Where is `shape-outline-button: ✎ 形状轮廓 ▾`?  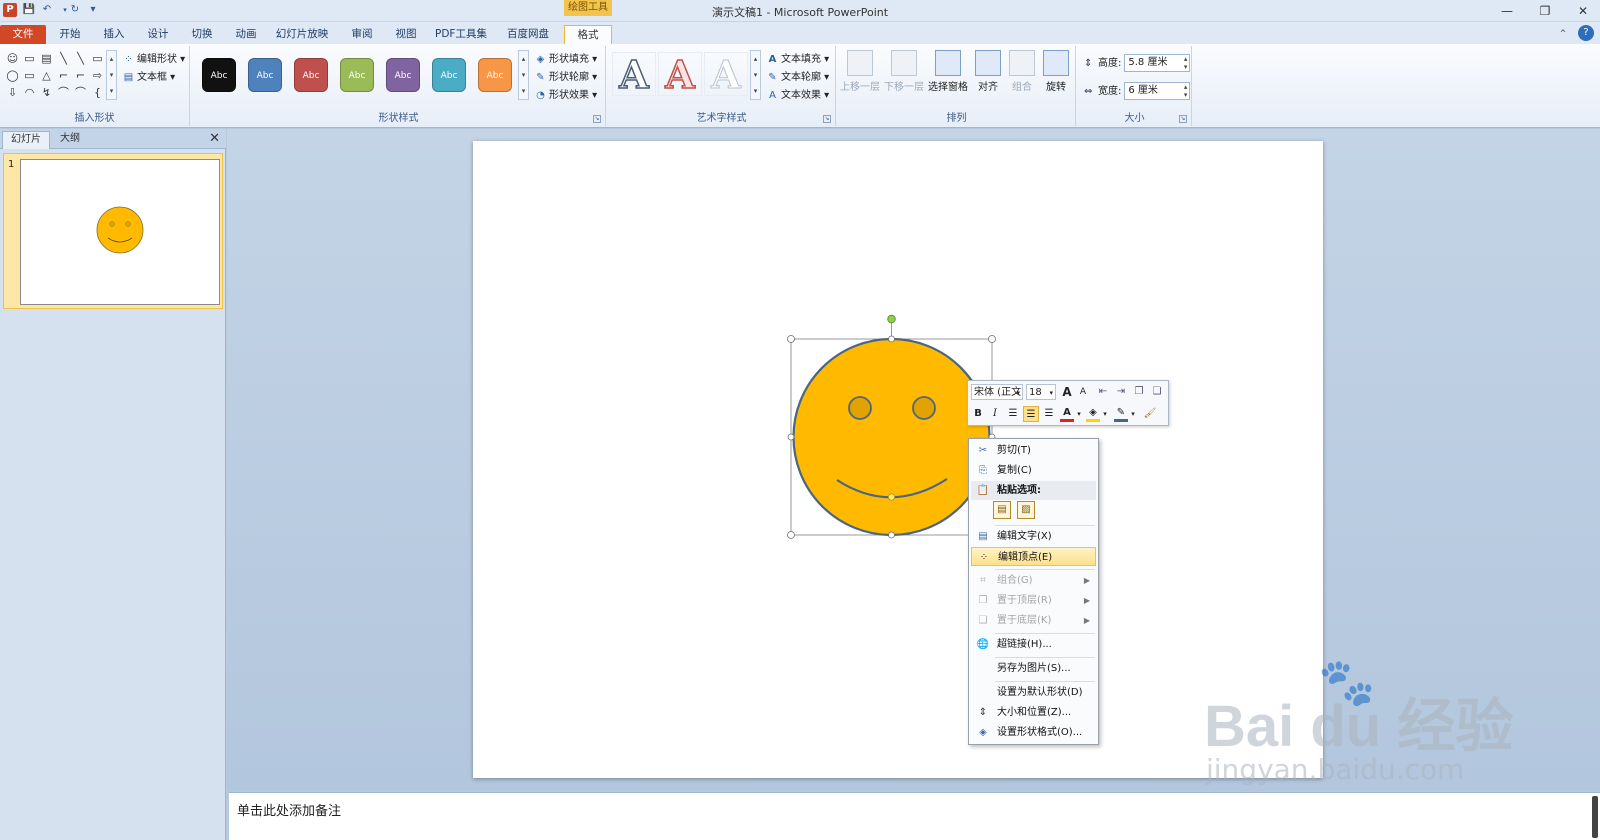 shape-outline-button: ✎ 形状轮廓 ▾ is located at coordinates (565, 75).